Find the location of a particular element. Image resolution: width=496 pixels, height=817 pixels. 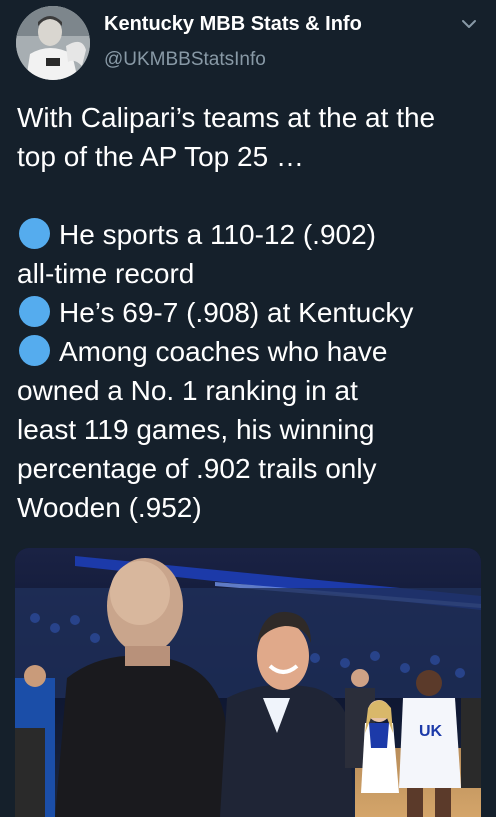

bullet-line: Among coaches who have is located at coordinates (252, 351).